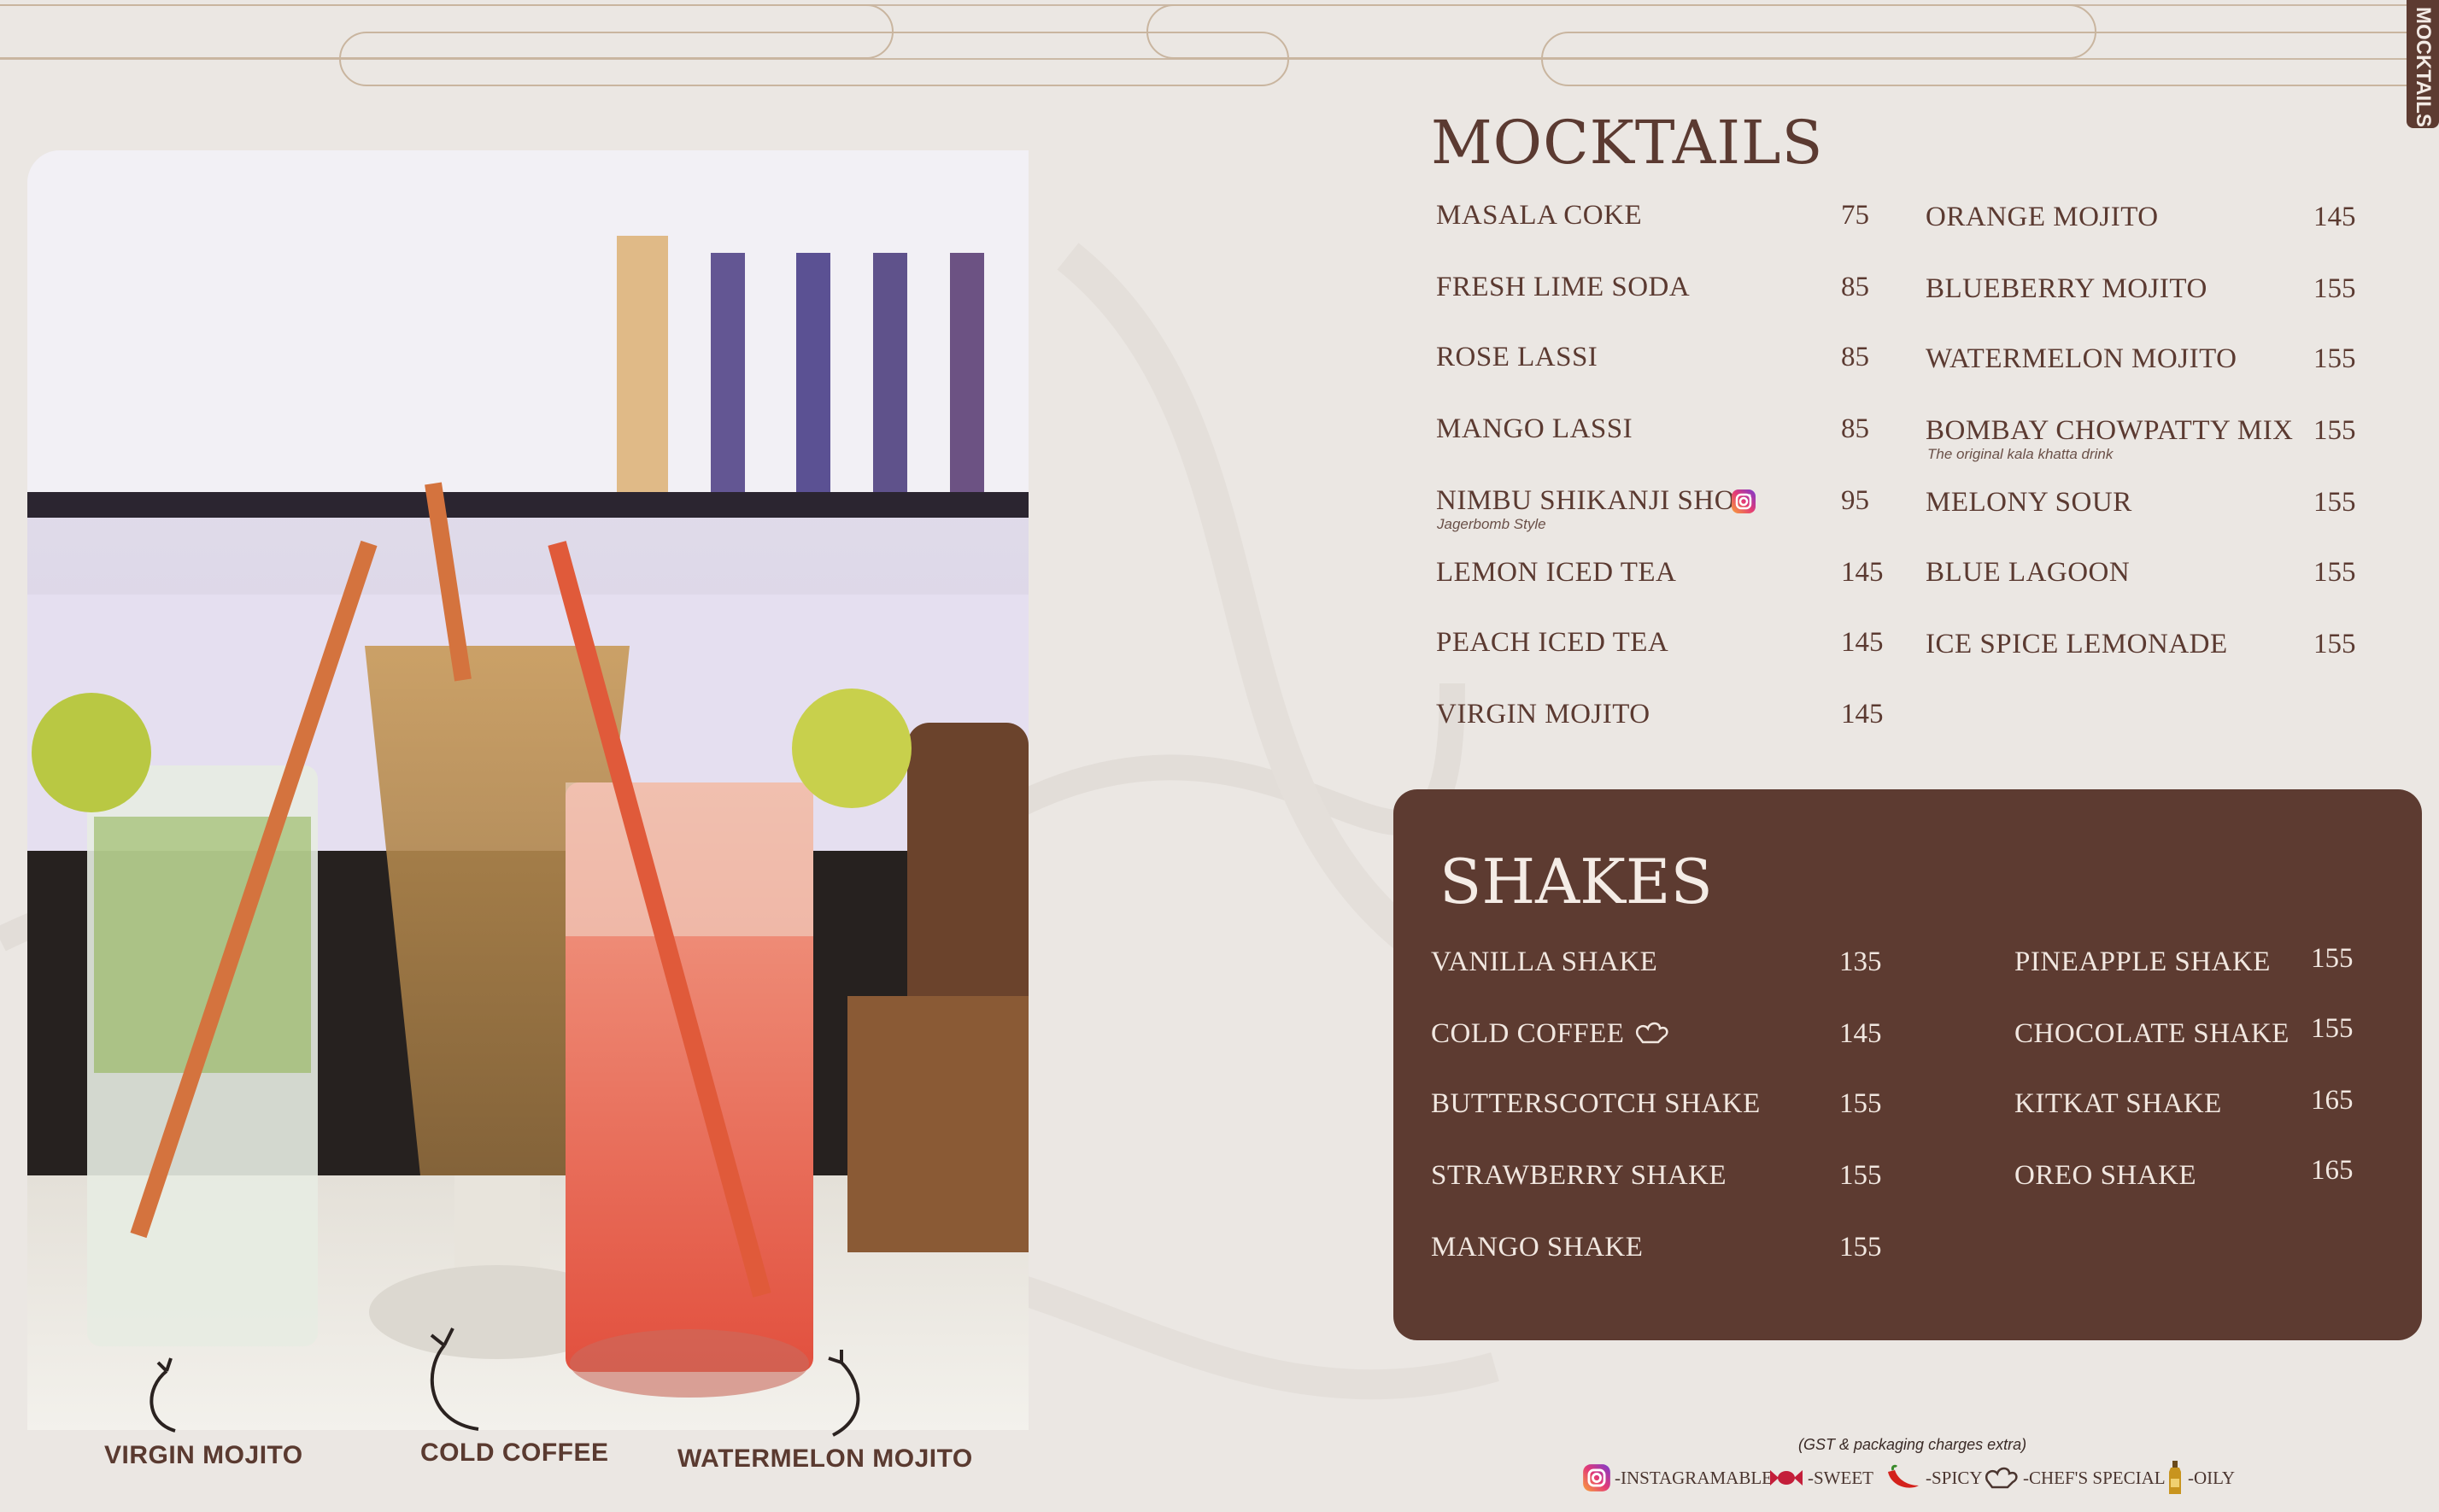  I want to click on legend-chefs-special: -CHEF'S SPECIAL, so click(2074, 1477).